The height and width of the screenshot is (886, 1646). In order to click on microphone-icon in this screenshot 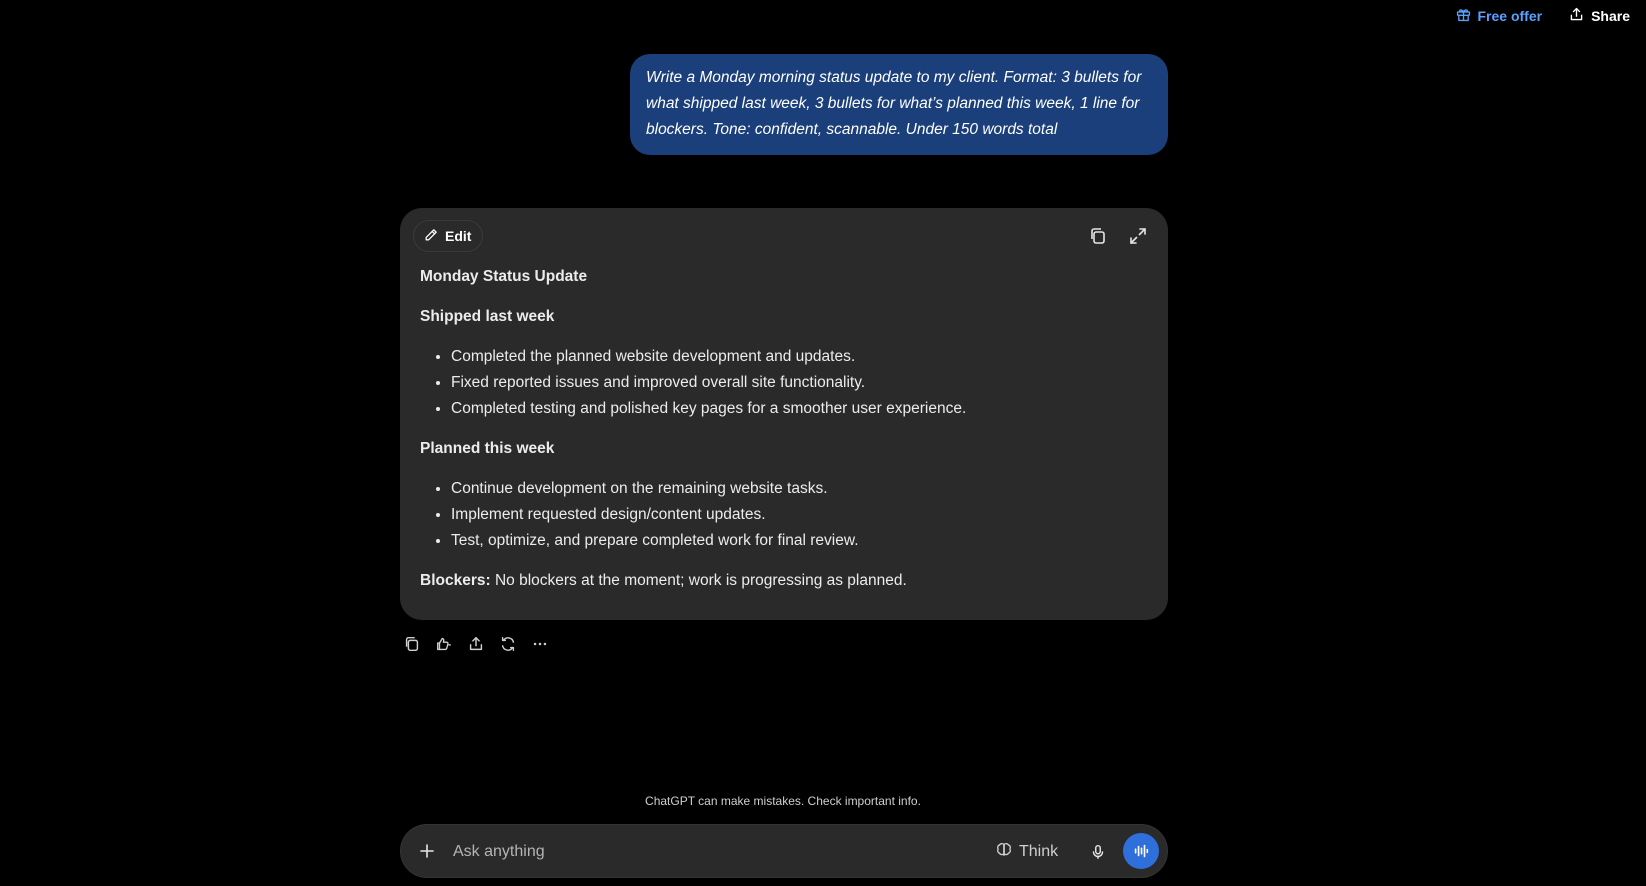, I will do `click(1098, 852)`.